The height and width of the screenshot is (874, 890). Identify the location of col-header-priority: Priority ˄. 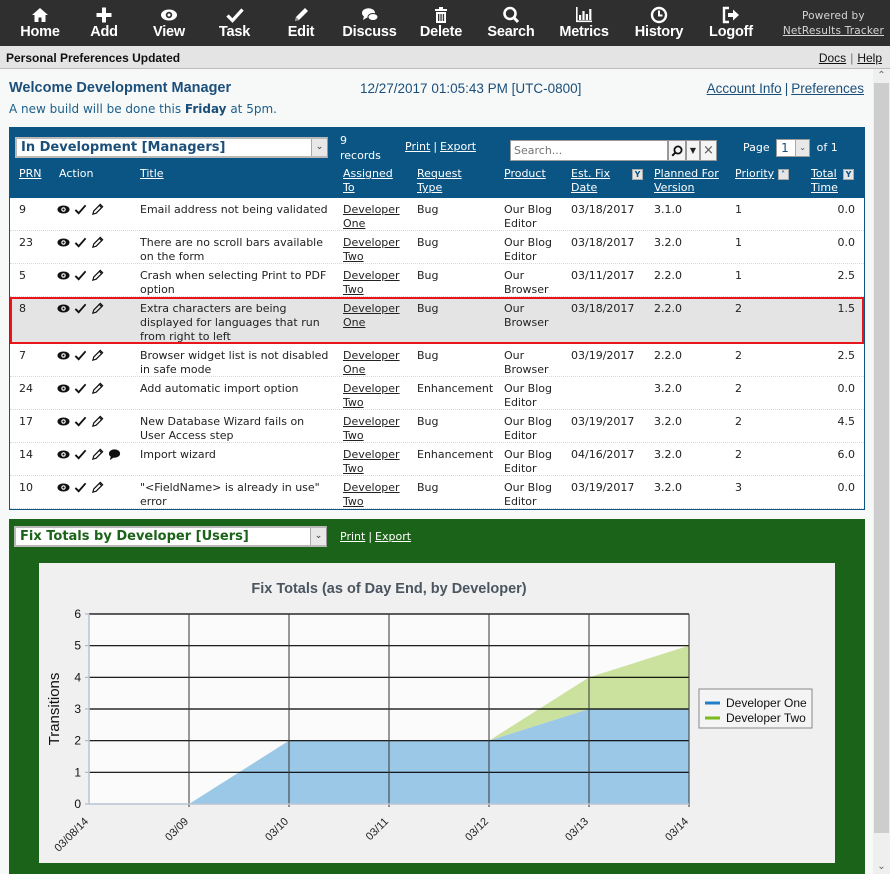
(762, 174).